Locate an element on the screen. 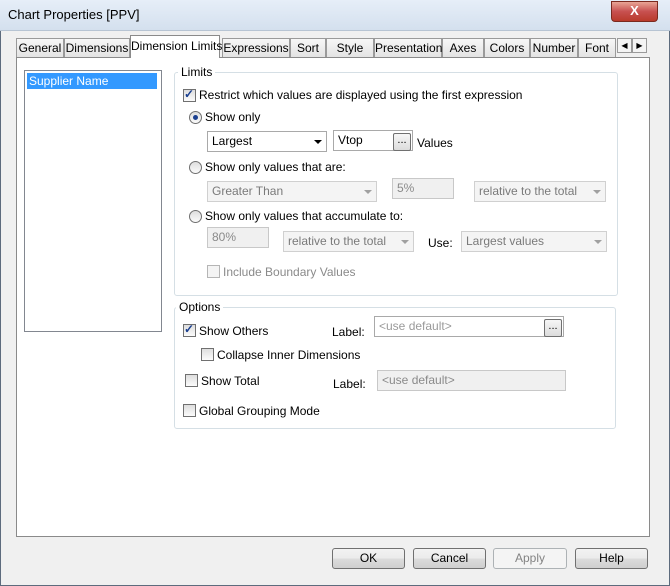  cancel-button: Cancel is located at coordinates (449, 558).